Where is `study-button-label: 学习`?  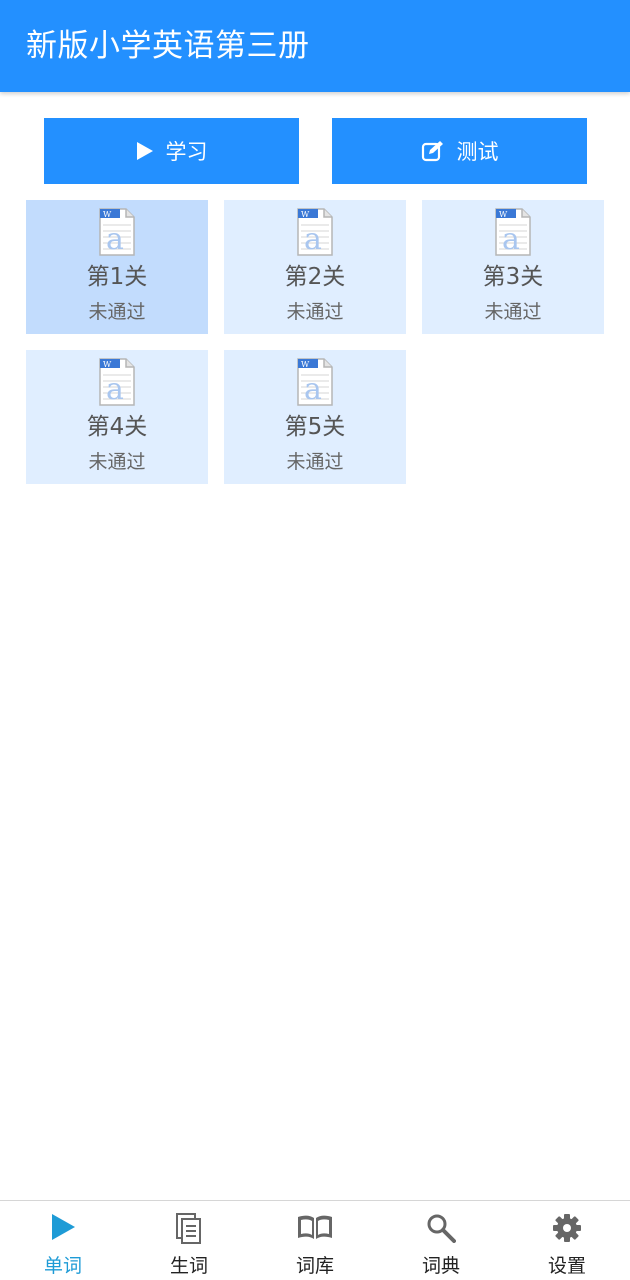
study-button-label: 学习 is located at coordinates (186, 152).